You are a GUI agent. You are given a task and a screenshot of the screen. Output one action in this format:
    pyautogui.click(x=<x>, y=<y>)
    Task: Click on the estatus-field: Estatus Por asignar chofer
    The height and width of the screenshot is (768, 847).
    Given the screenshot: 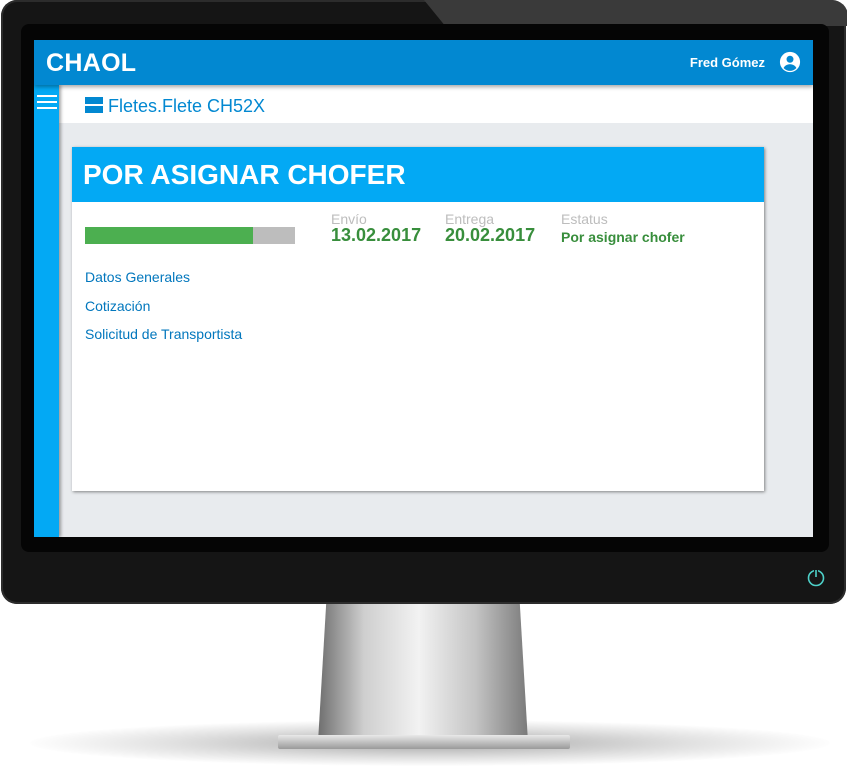 What is the action you would take?
    pyautogui.click(x=623, y=228)
    